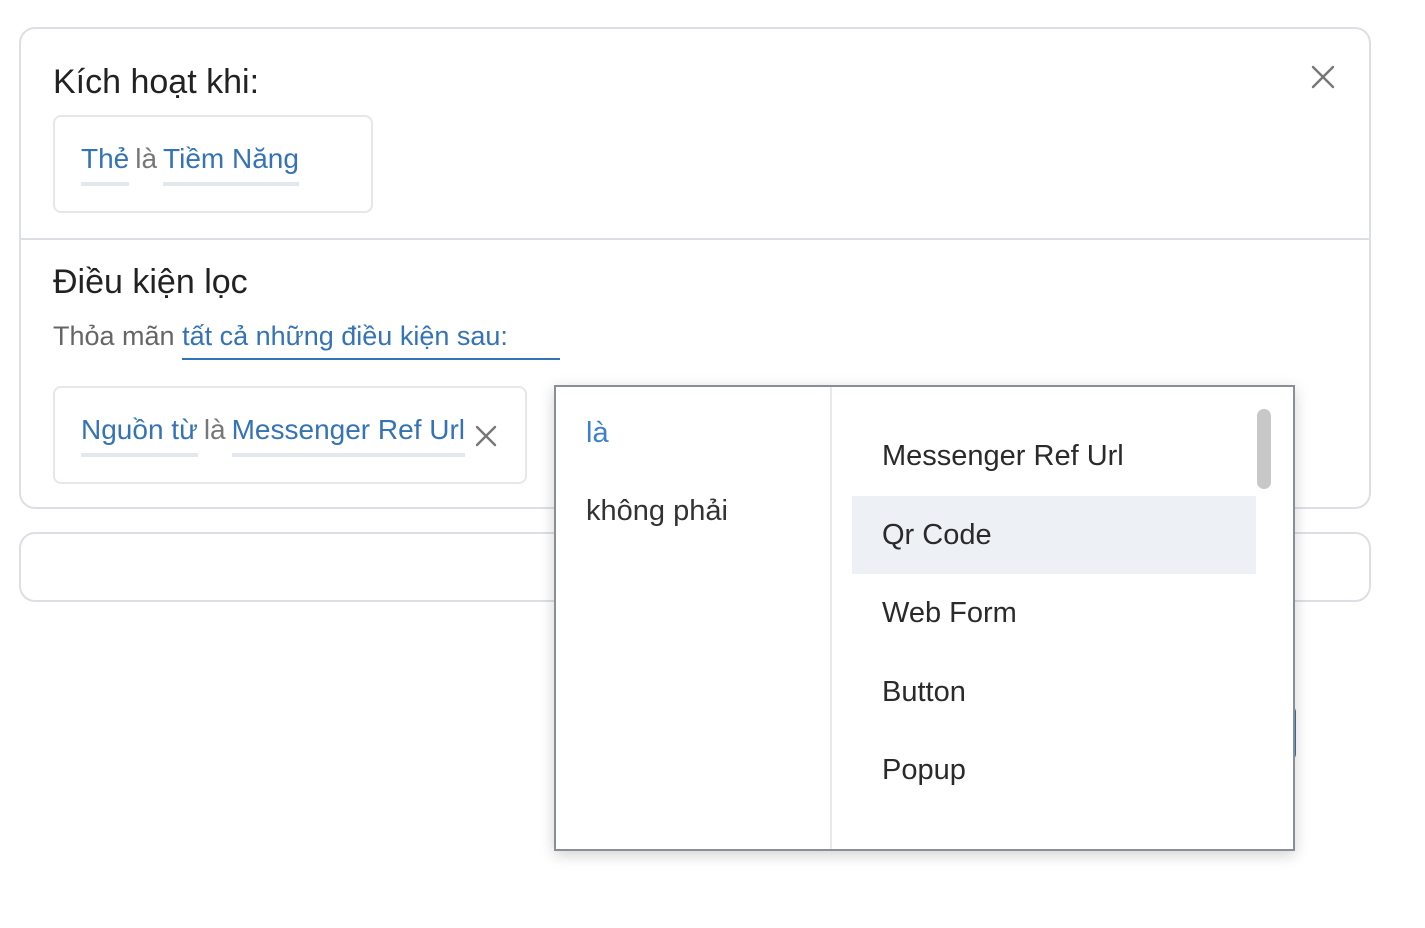 The width and height of the screenshot is (1425, 928). Describe the element at coordinates (1054, 456) in the screenshot. I see `value-option: Messenger Ref Url` at that location.